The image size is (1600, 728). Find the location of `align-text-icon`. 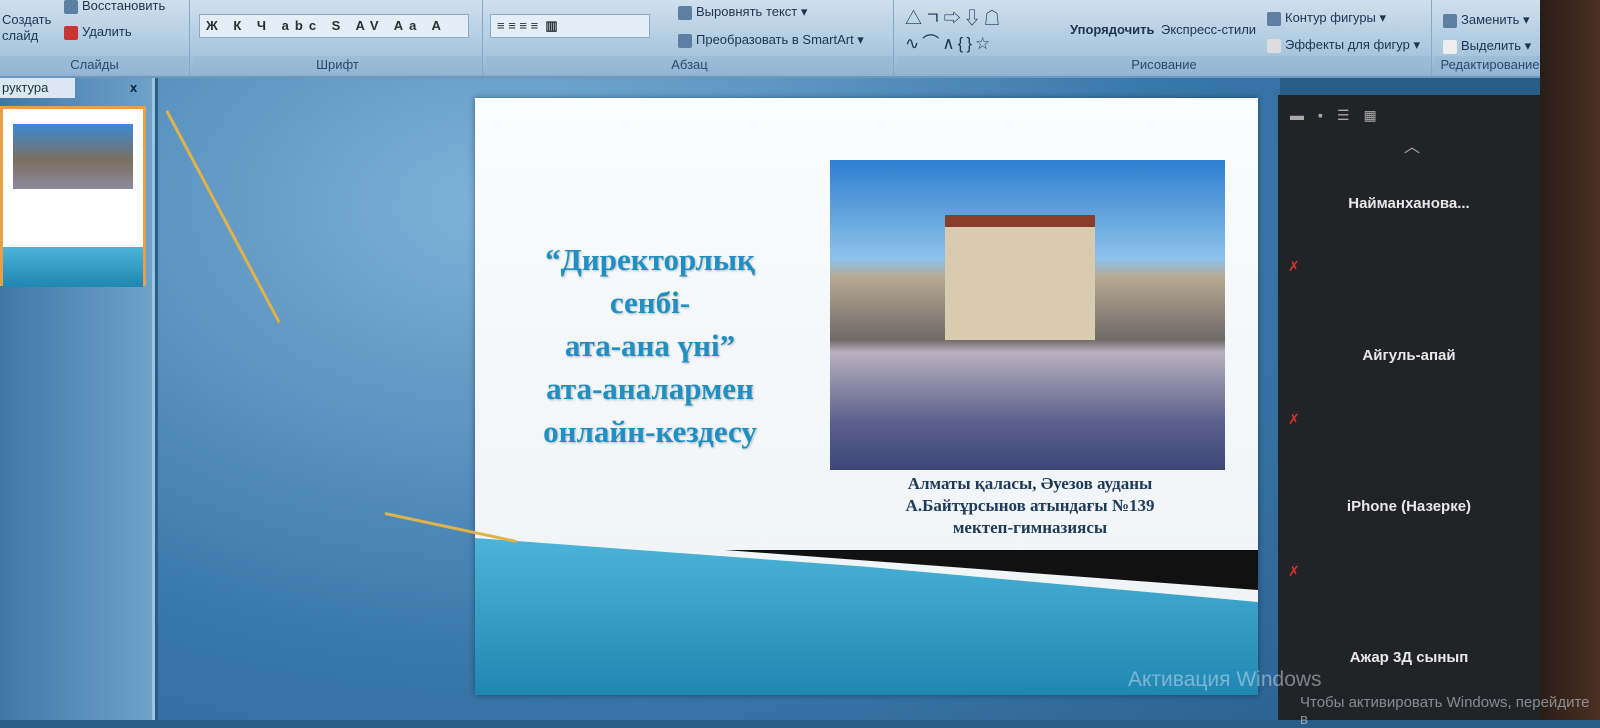

align-text-icon is located at coordinates (685, 12).